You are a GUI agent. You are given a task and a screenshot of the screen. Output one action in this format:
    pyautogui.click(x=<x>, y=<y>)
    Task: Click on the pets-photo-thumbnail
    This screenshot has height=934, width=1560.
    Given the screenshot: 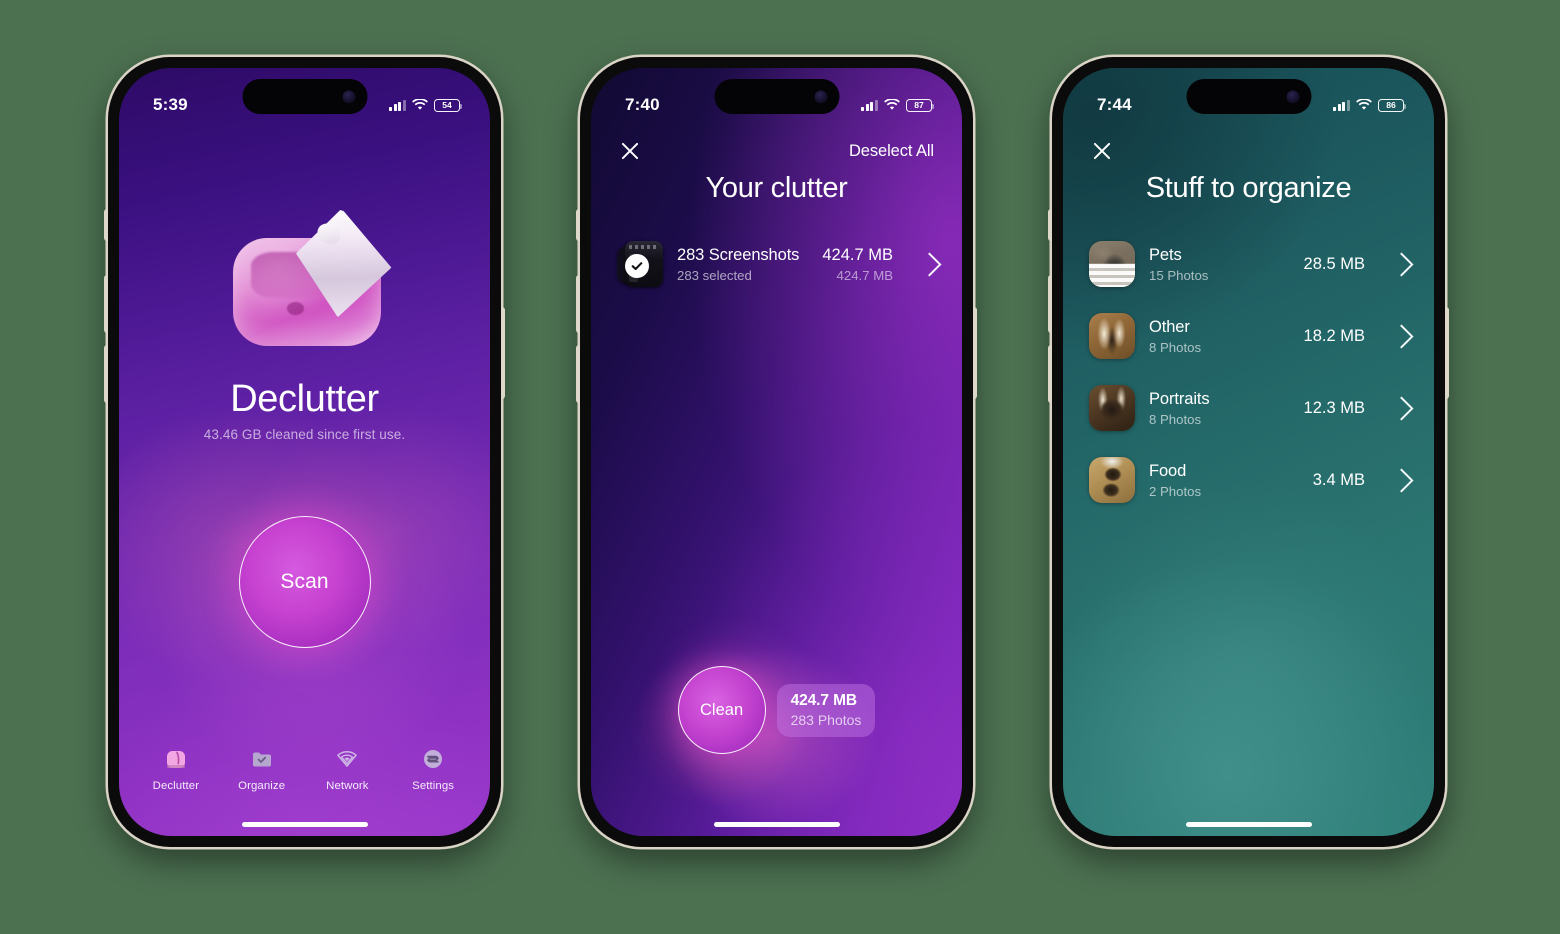 What is the action you would take?
    pyautogui.click(x=1112, y=264)
    